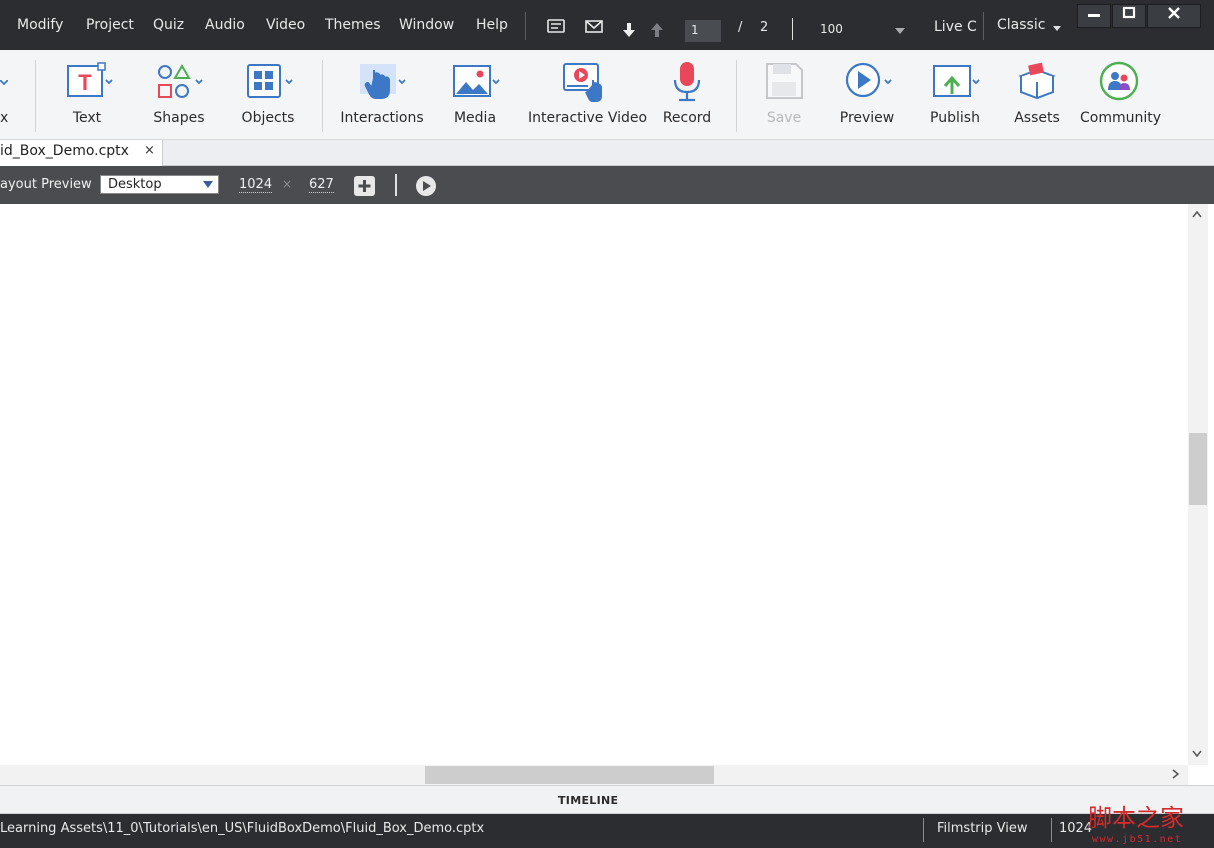 This screenshot has height=848, width=1214. What do you see at coordinates (1211, 494) in the screenshot?
I see `window-edge` at bounding box center [1211, 494].